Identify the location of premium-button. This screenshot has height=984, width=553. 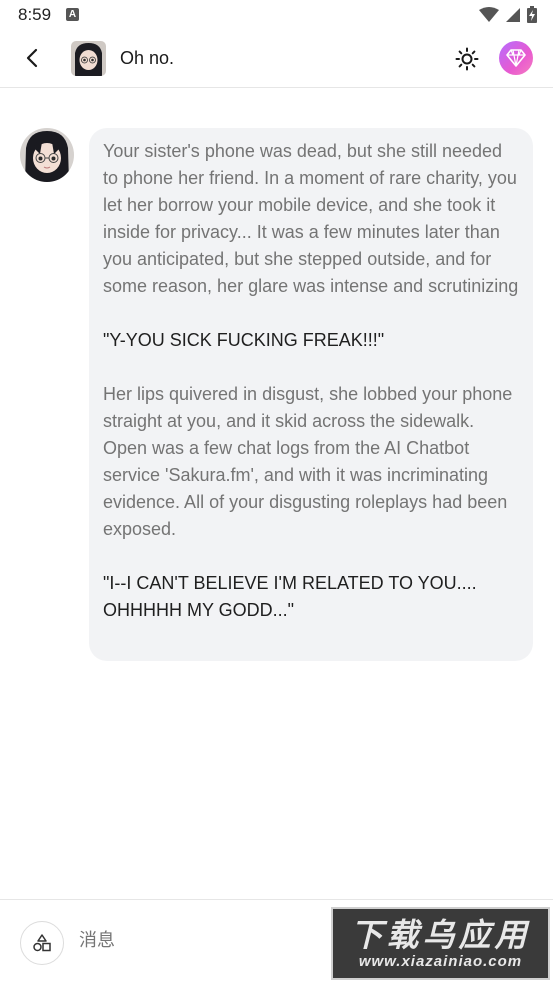
(516, 58).